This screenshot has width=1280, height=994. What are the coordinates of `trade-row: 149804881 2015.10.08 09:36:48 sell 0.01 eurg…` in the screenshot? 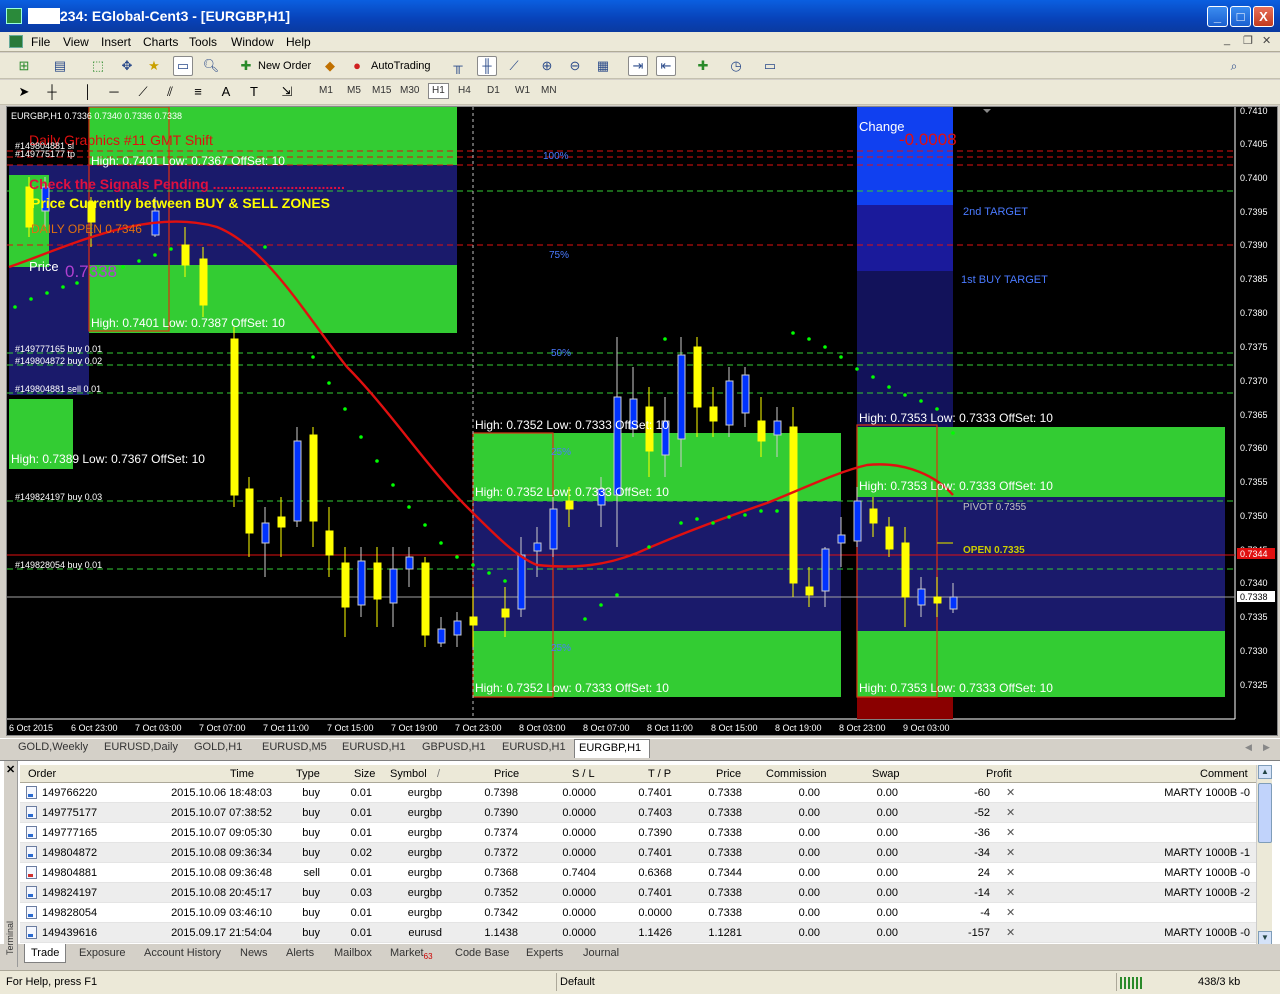 It's located at (638, 873).